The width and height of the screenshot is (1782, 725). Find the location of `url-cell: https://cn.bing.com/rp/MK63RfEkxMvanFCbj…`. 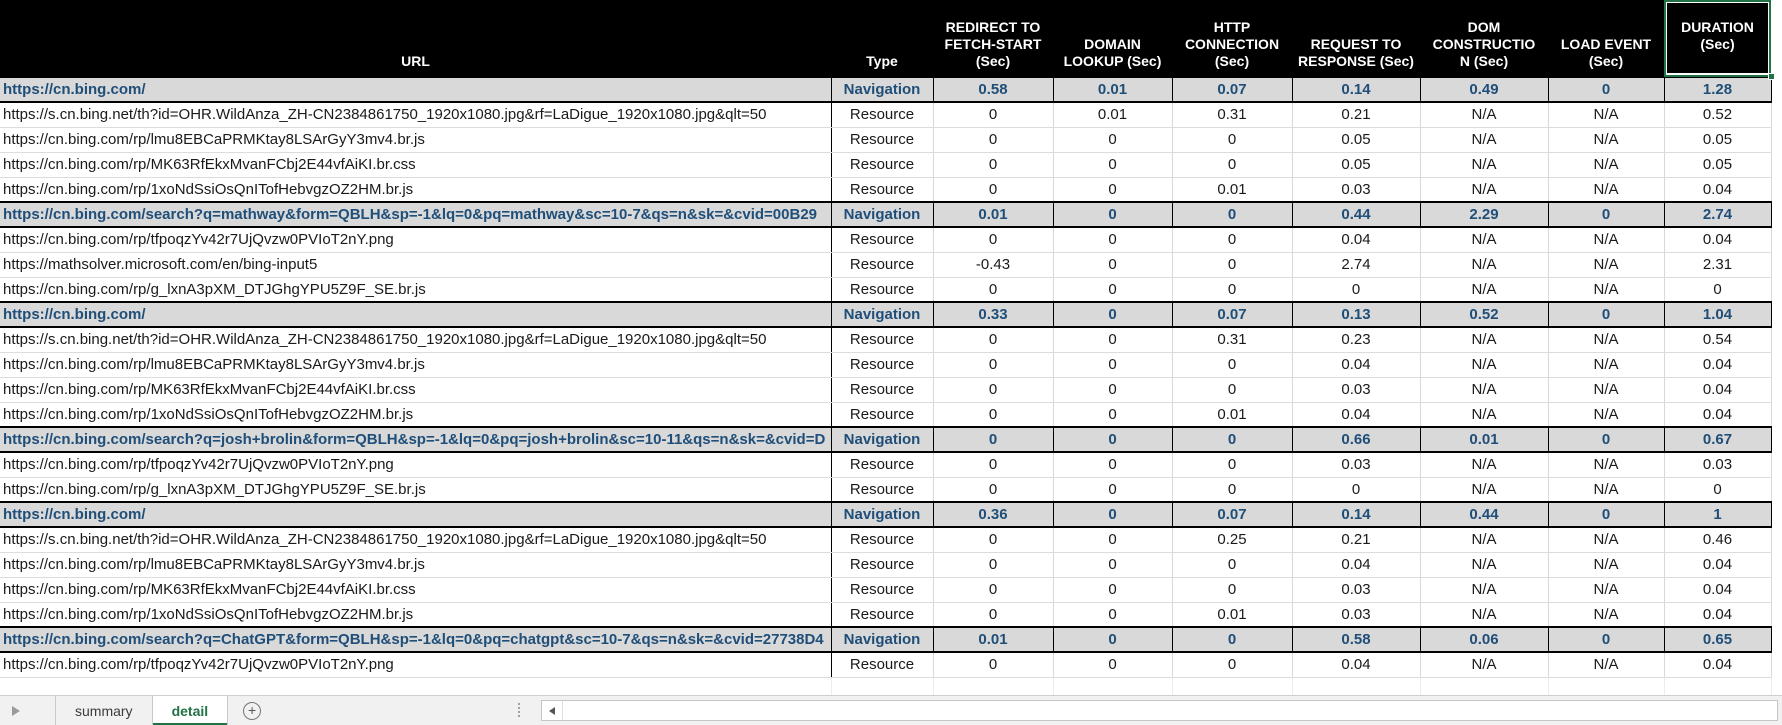

url-cell: https://cn.bing.com/rp/MK63RfEkxMvanFCbj… is located at coordinates (415, 590).